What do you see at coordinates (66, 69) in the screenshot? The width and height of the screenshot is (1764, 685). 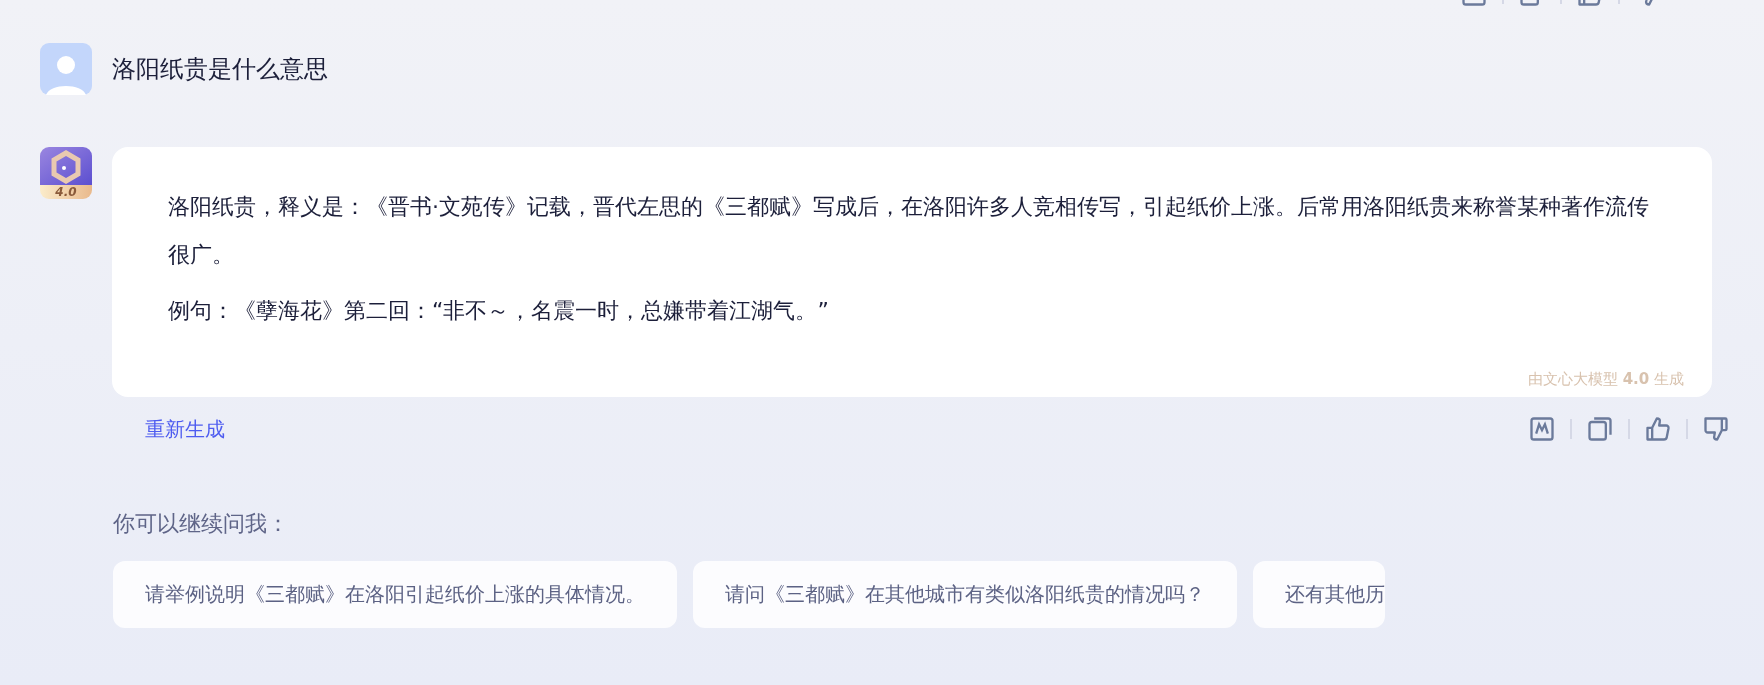 I see `user-avatar` at bounding box center [66, 69].